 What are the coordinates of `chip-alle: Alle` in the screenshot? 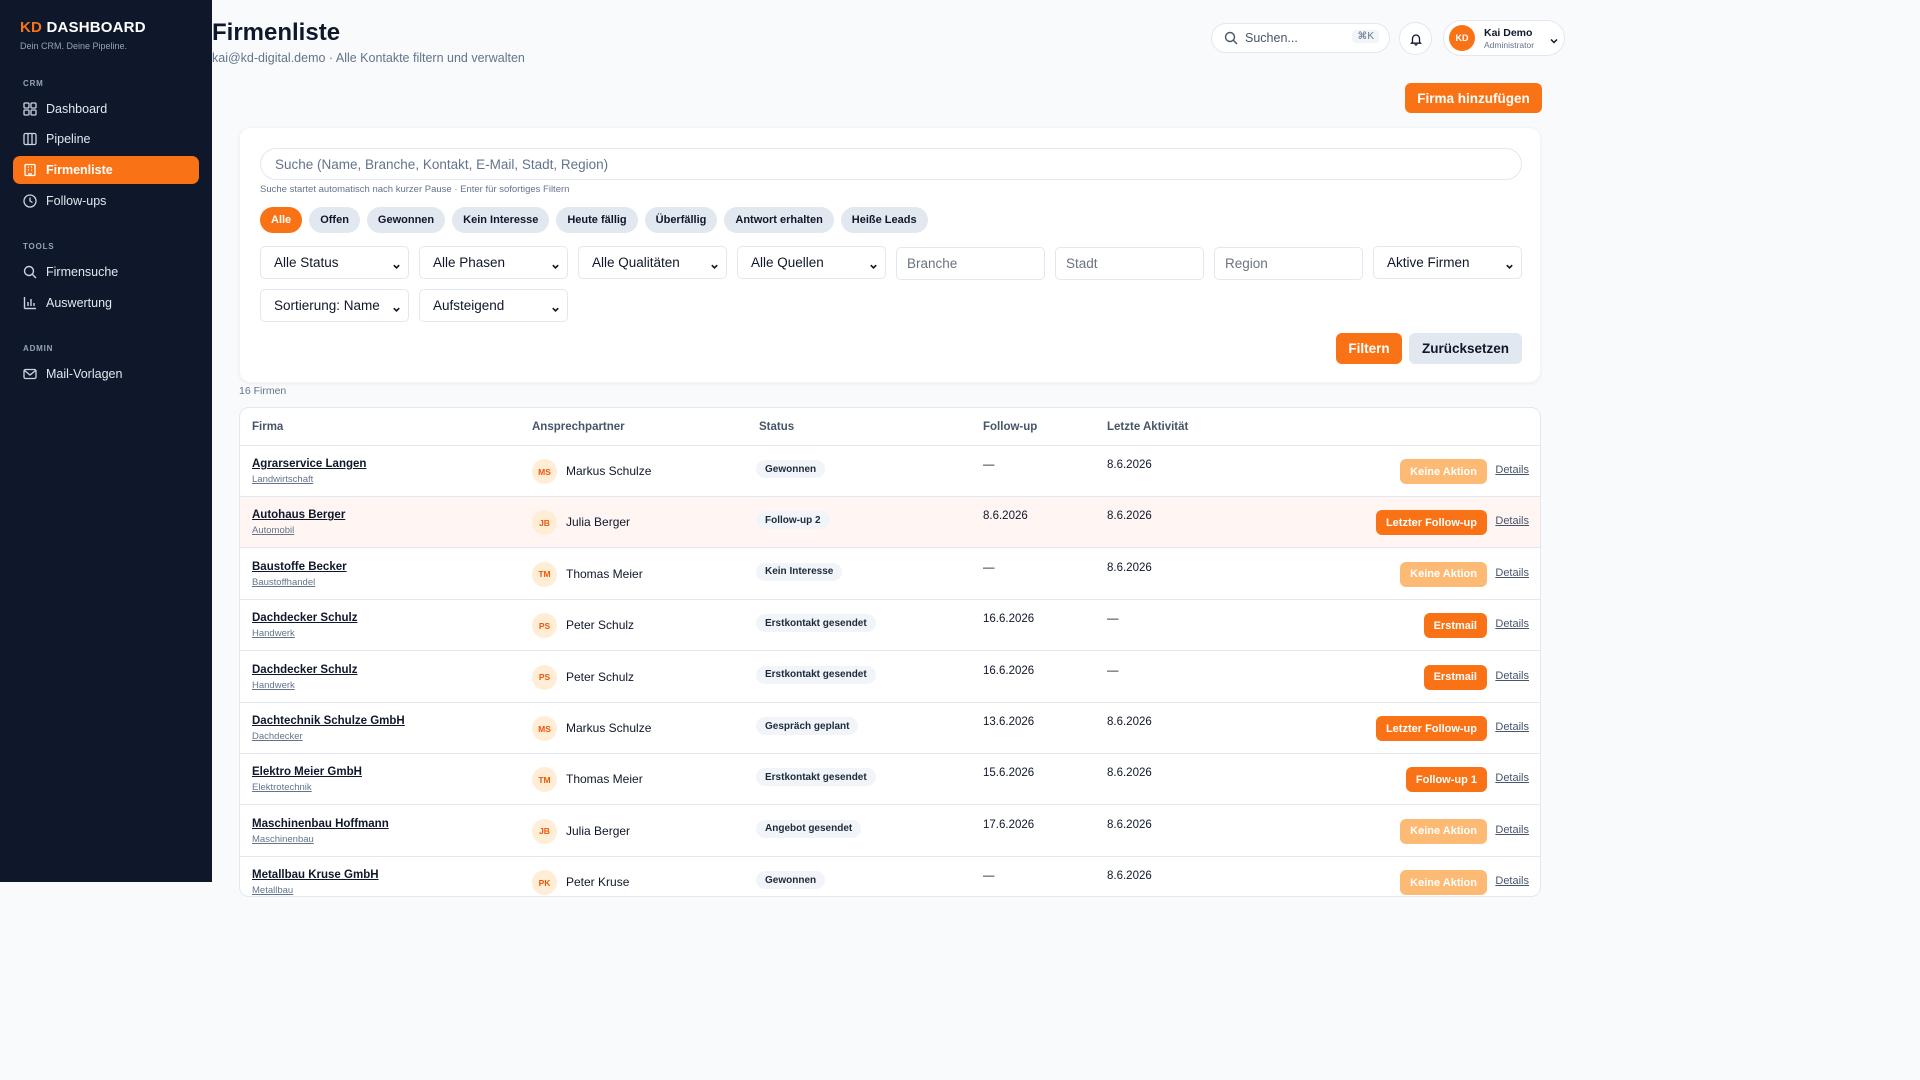 It's located at (281, 220).